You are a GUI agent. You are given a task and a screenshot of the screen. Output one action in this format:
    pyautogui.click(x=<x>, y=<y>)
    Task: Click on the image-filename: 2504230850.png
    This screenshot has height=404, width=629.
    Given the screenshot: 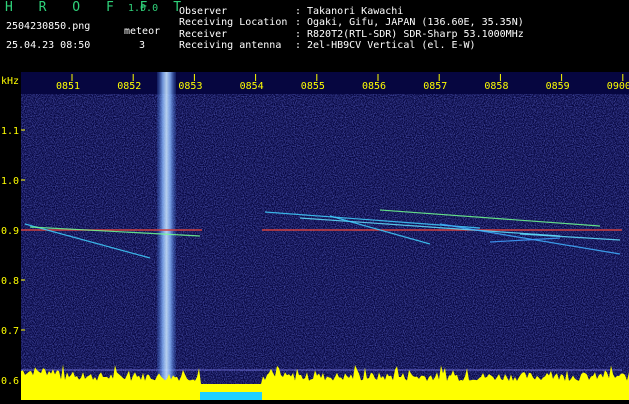 What is the action you would take?
    pyautogui.click(x=48, y=26)
    